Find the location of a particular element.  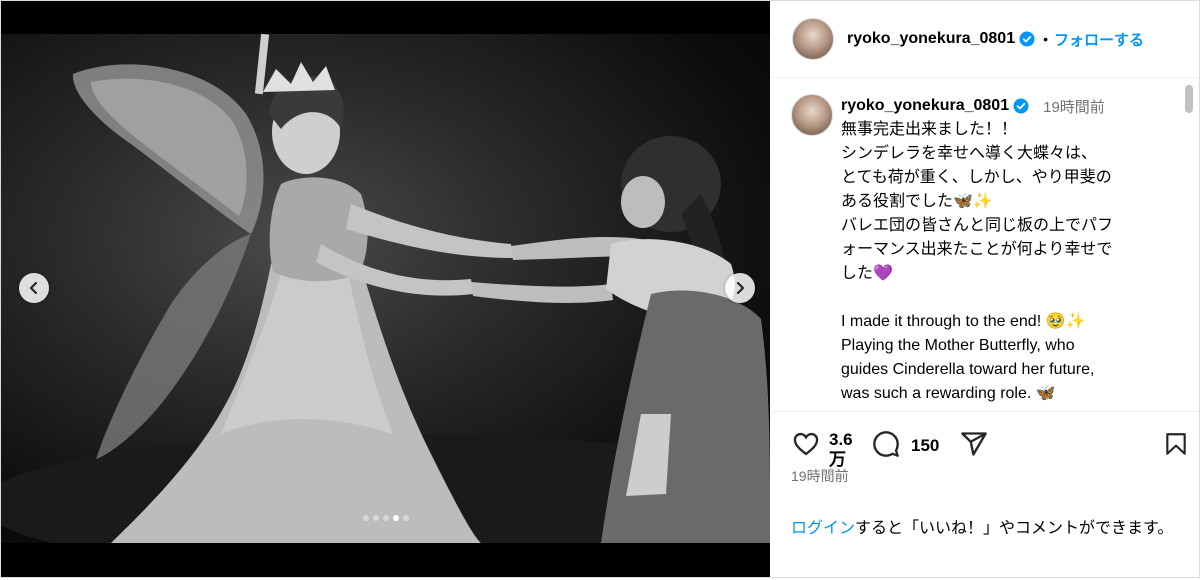

action-row: 3.6 万 150 is located at coordinates (988, 451).